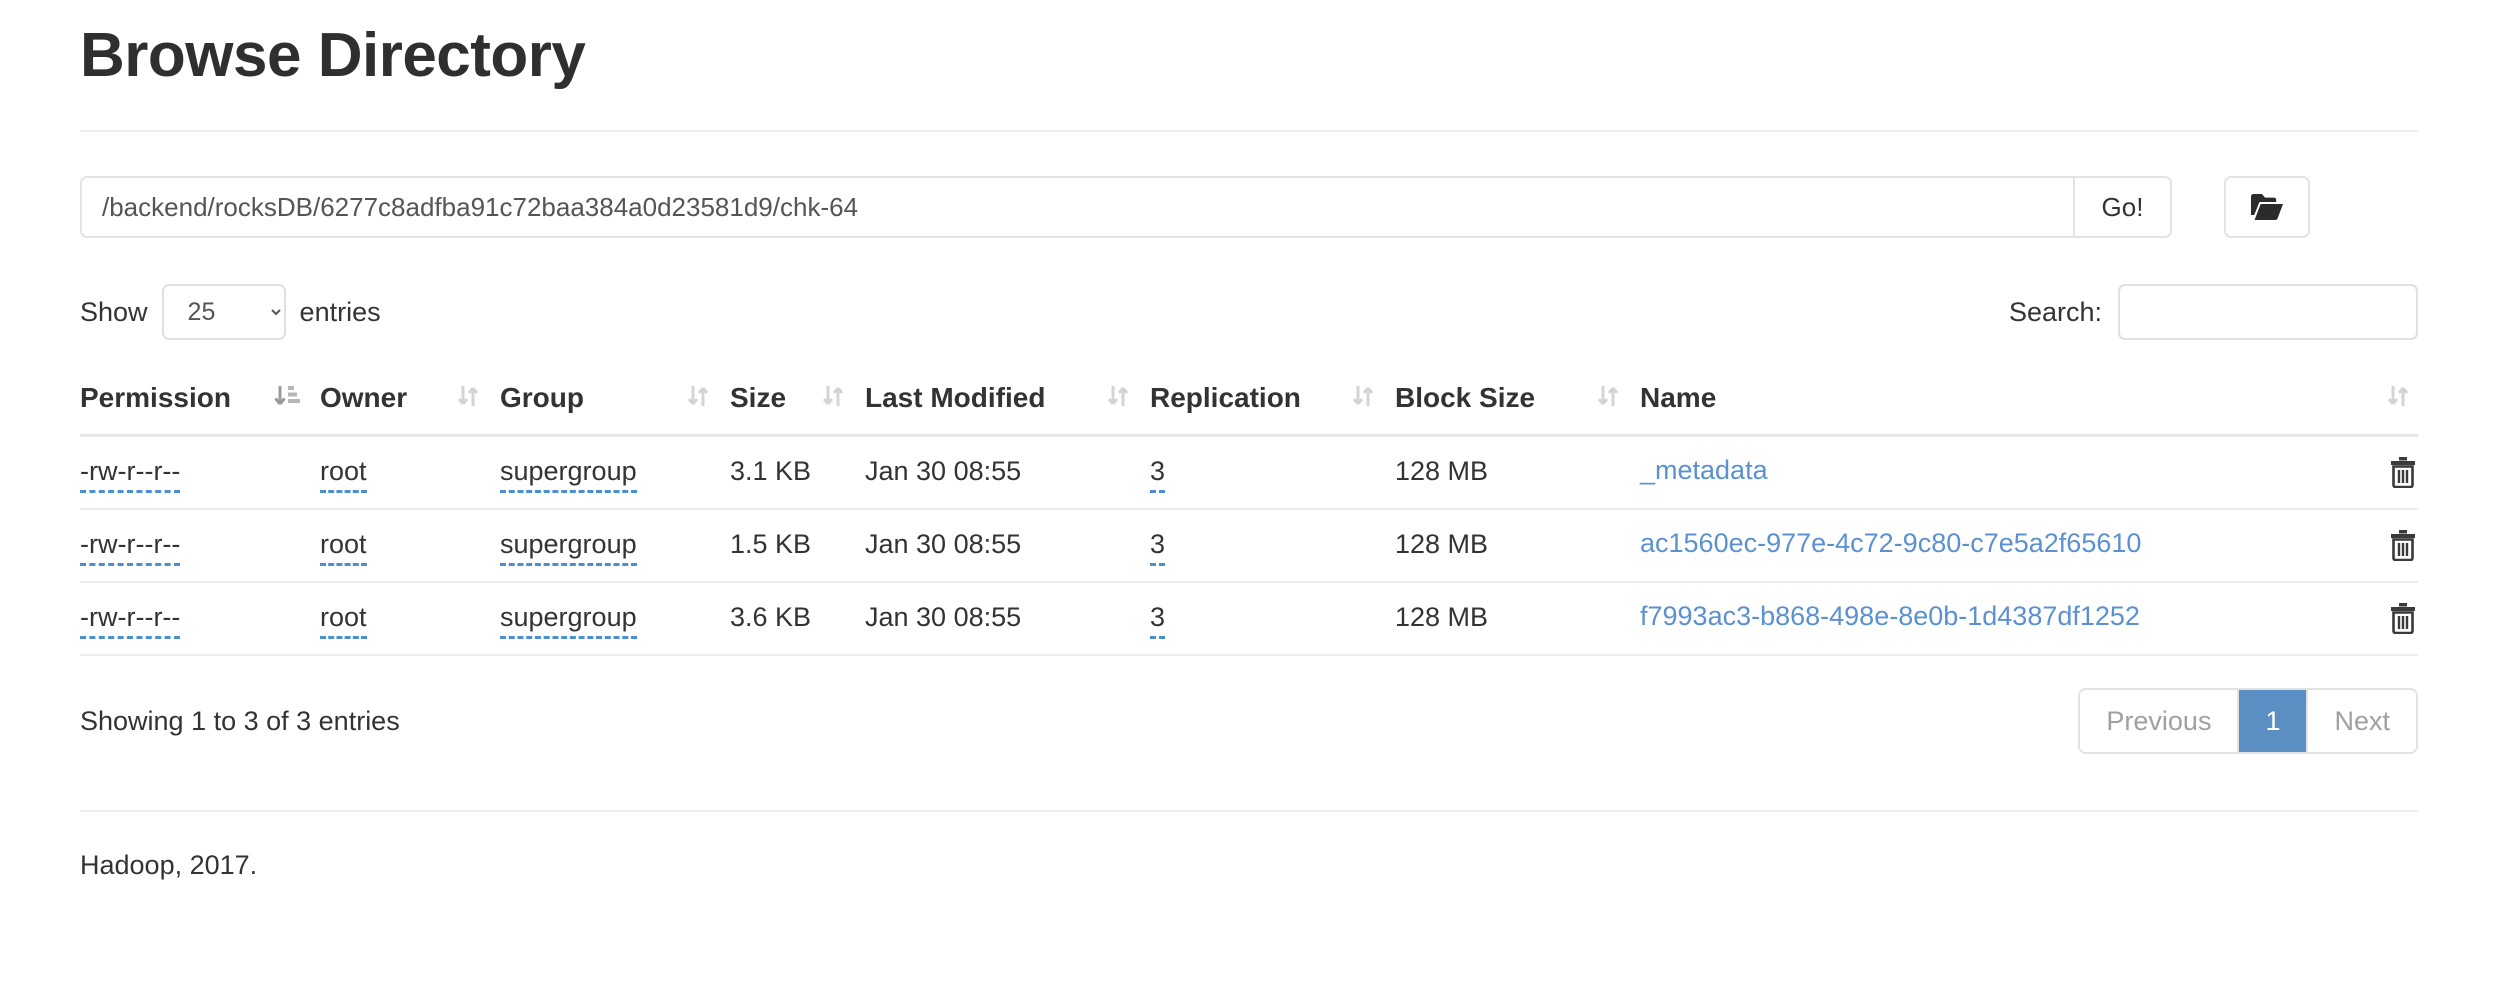 This screenshot has height=984, width=2498. Describe the element at coordinates (2029, 403) in the screenshot. I see `column-header-name: Name` at that location.